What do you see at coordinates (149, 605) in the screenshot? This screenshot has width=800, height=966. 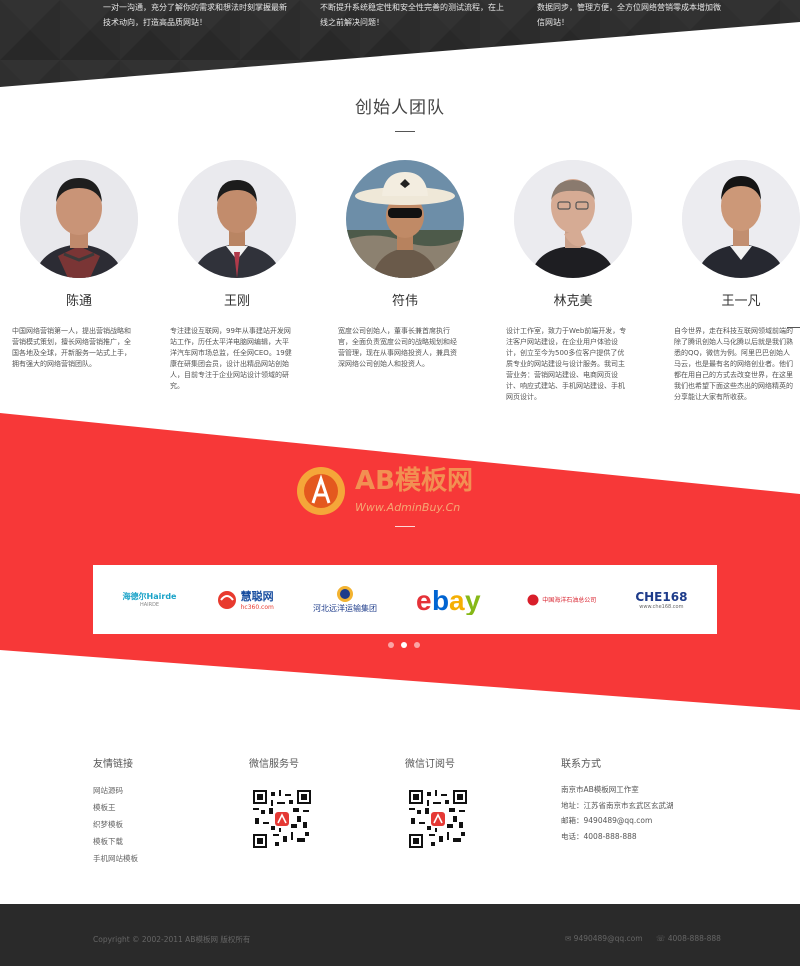 I see `partner-sub: HAIRDE` at bounding box center [149, 605].